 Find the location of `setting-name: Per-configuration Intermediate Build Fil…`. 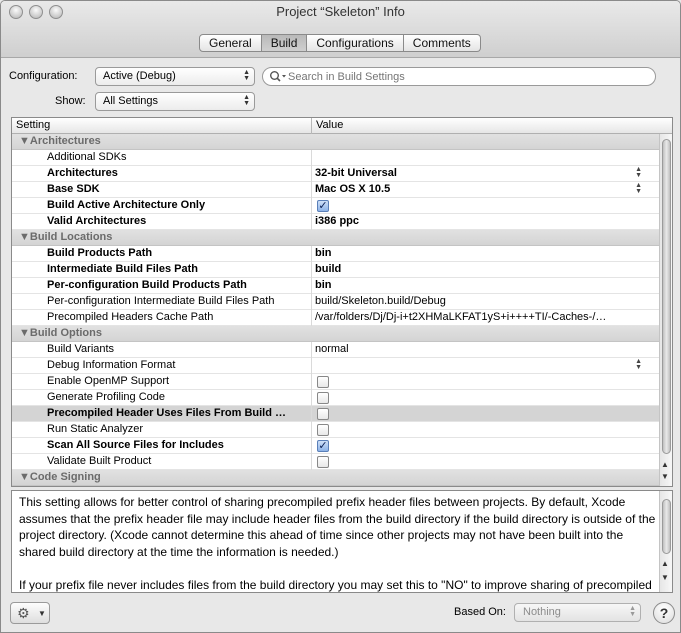

setting-name: Per-configuration Intermediate Build Fil… is located at coordinates (161, 301).